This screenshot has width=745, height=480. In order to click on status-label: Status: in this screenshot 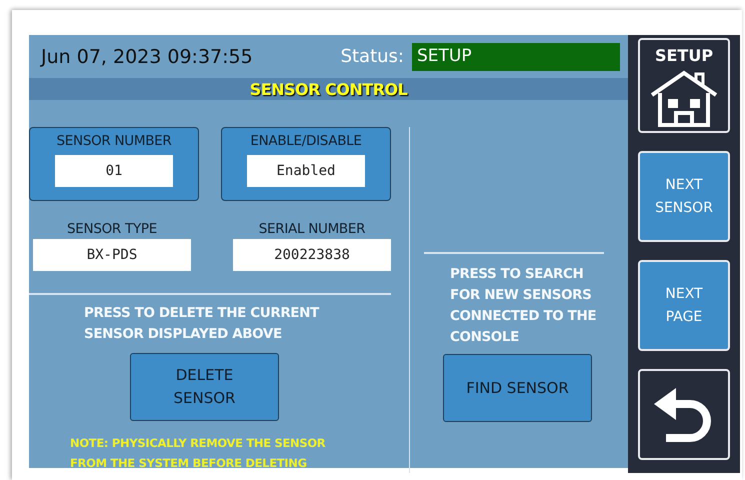, I will do `click(372, 56)`.